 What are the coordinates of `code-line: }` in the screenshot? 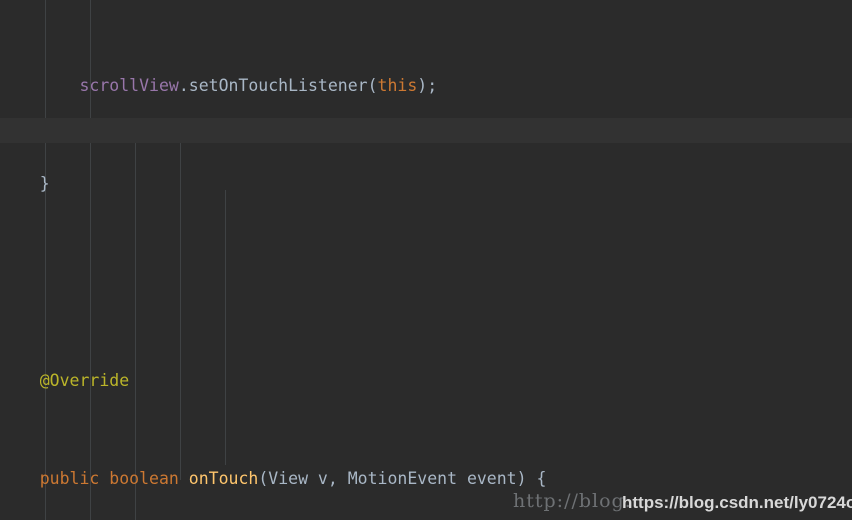 It's located at (426, 184).